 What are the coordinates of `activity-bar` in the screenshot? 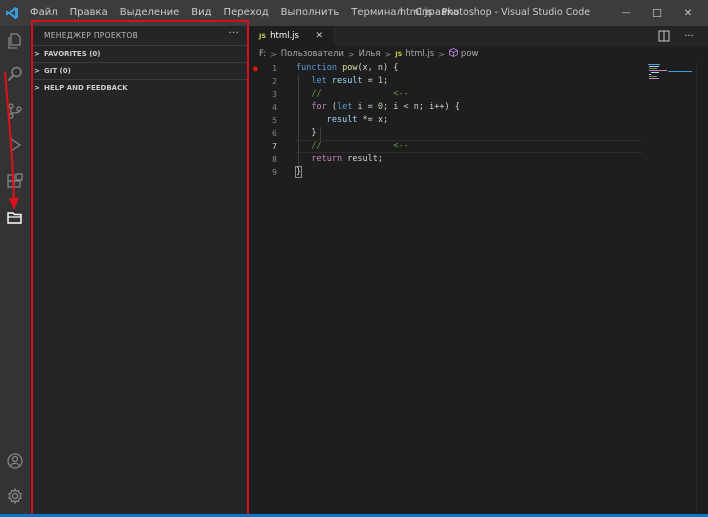 It's located at (15, 271).